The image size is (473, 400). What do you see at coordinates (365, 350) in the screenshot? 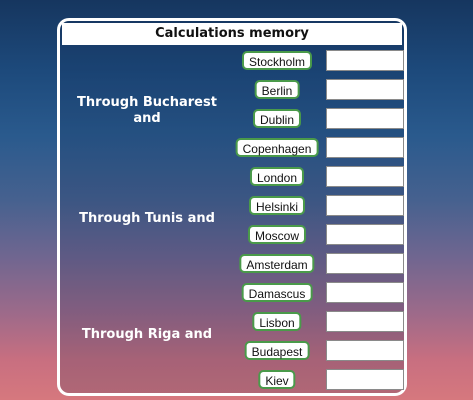
I see `result-field-budapest` at bounding box center [365, 350].